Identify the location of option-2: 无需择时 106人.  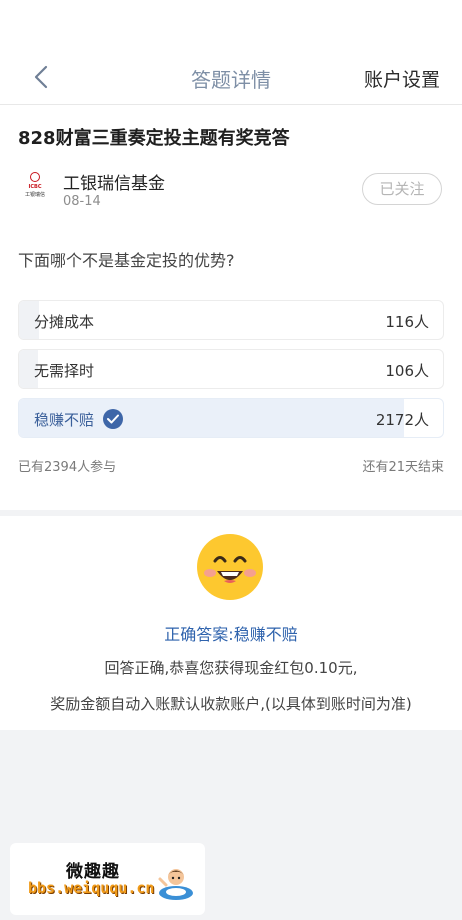
(231, 369).